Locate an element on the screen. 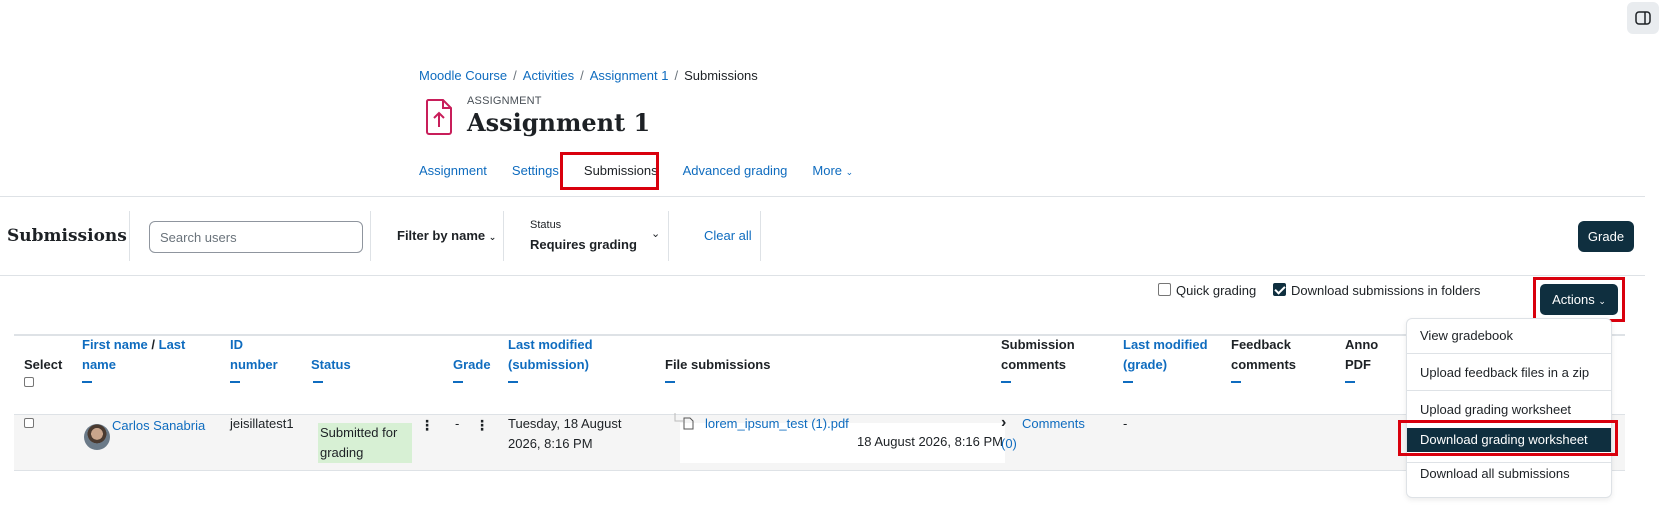  breadcrumb-assignment: Assignment 1 is located at coordinates (629, 75).